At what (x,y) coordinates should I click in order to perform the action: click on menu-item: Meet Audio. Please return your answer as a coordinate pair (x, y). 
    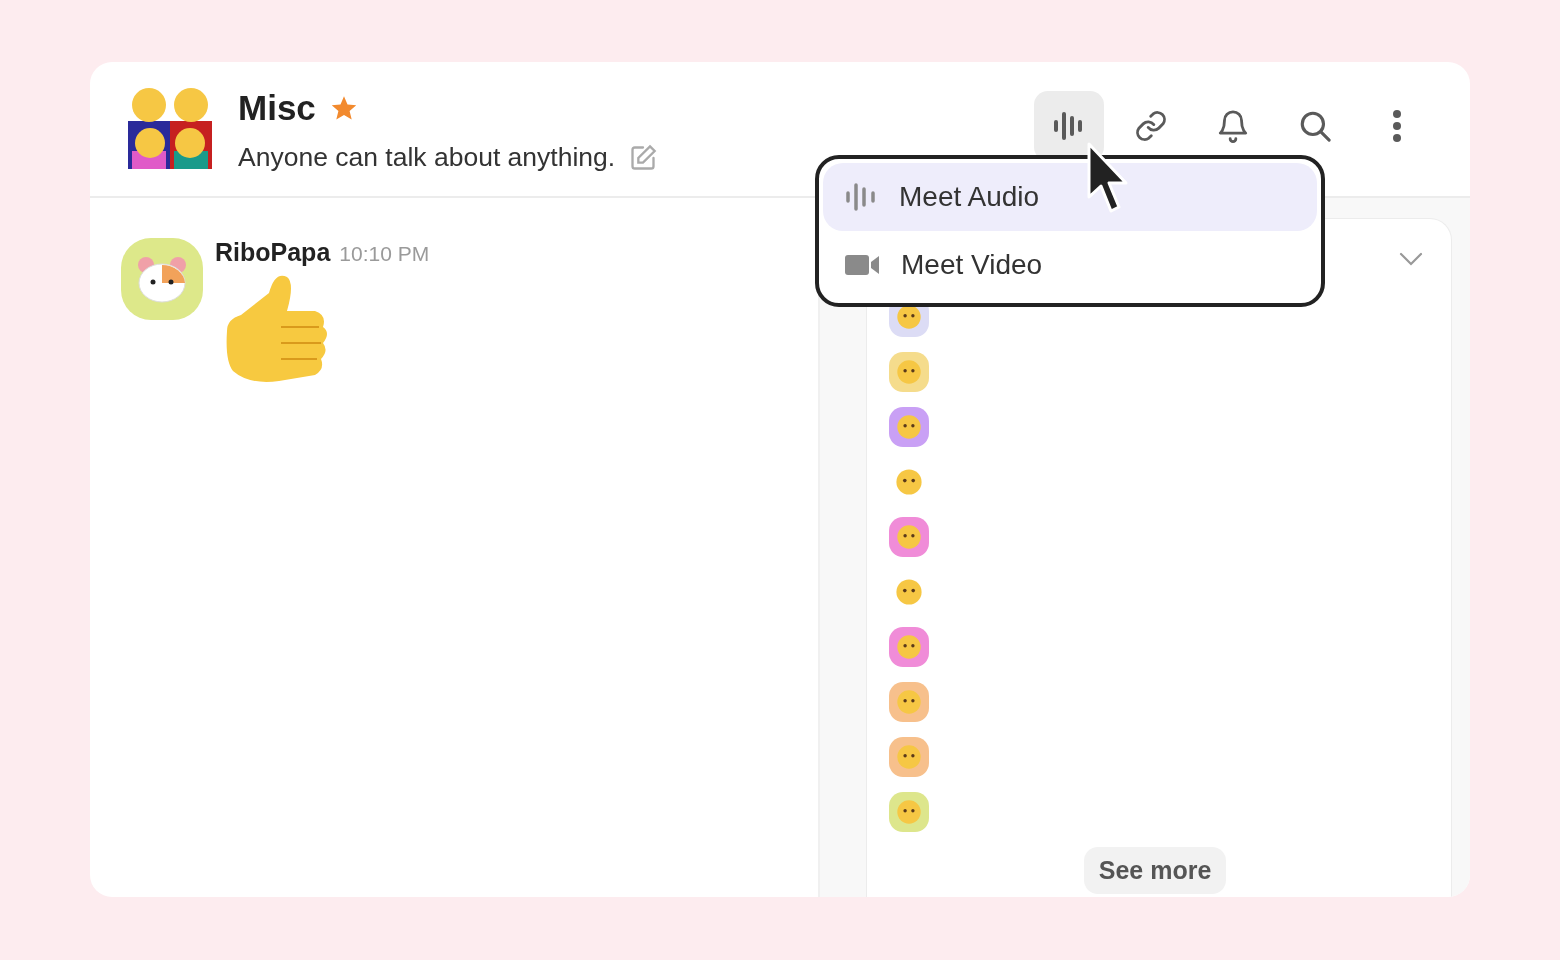
    Looking at the image, I should click on (1070, 197).